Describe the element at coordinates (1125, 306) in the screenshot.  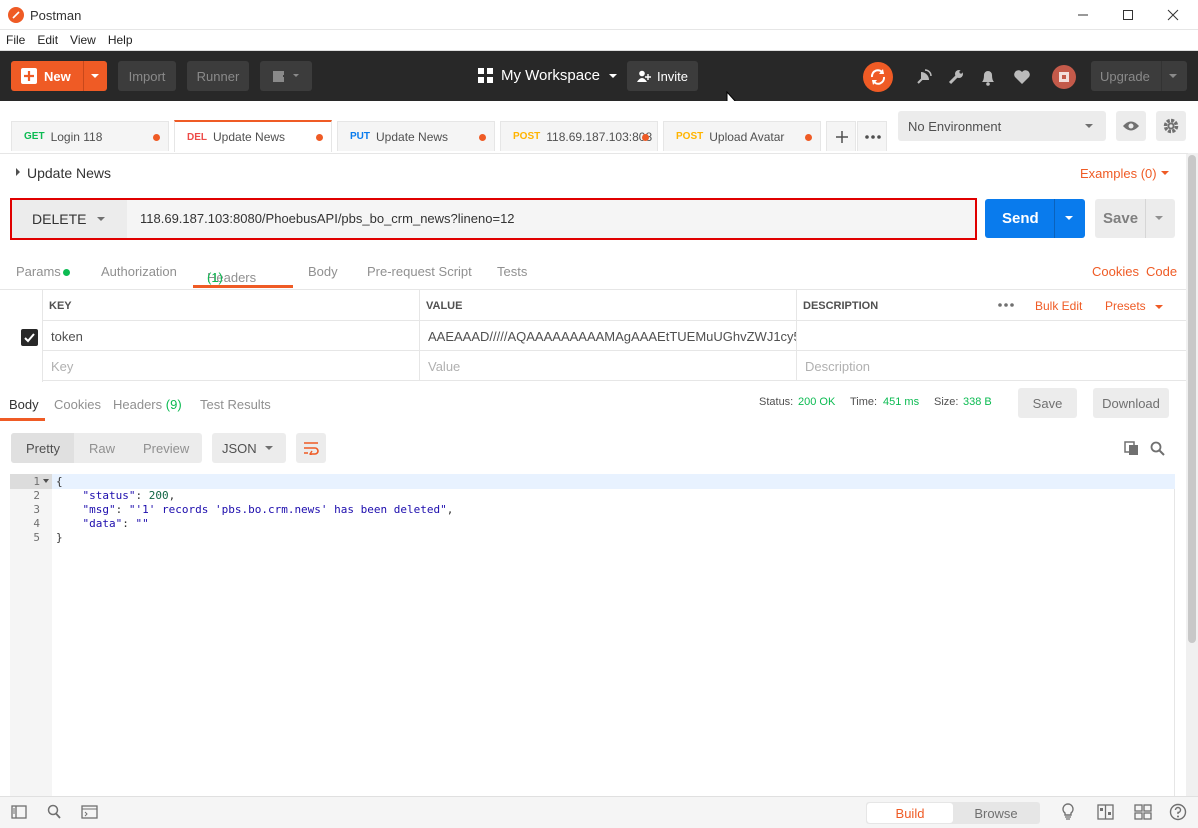
I see `presets-link: Presets` at that location.